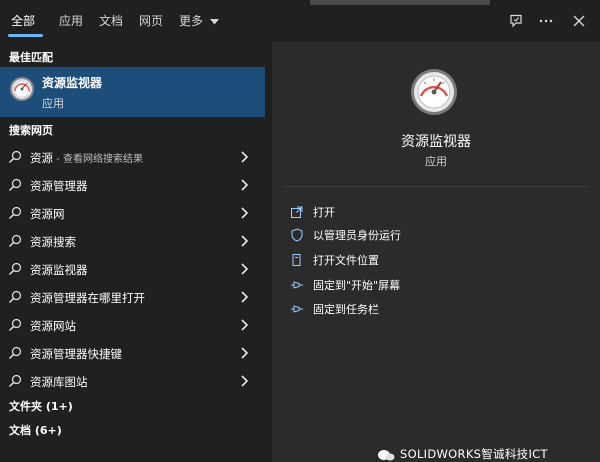 Image resolution: width=600 pixels, height=462 pixels. What do you see at coordinates (132, 382) in the screenshot?
I see `web-search-item: 资源库图站` at bounding box center [132, 382].